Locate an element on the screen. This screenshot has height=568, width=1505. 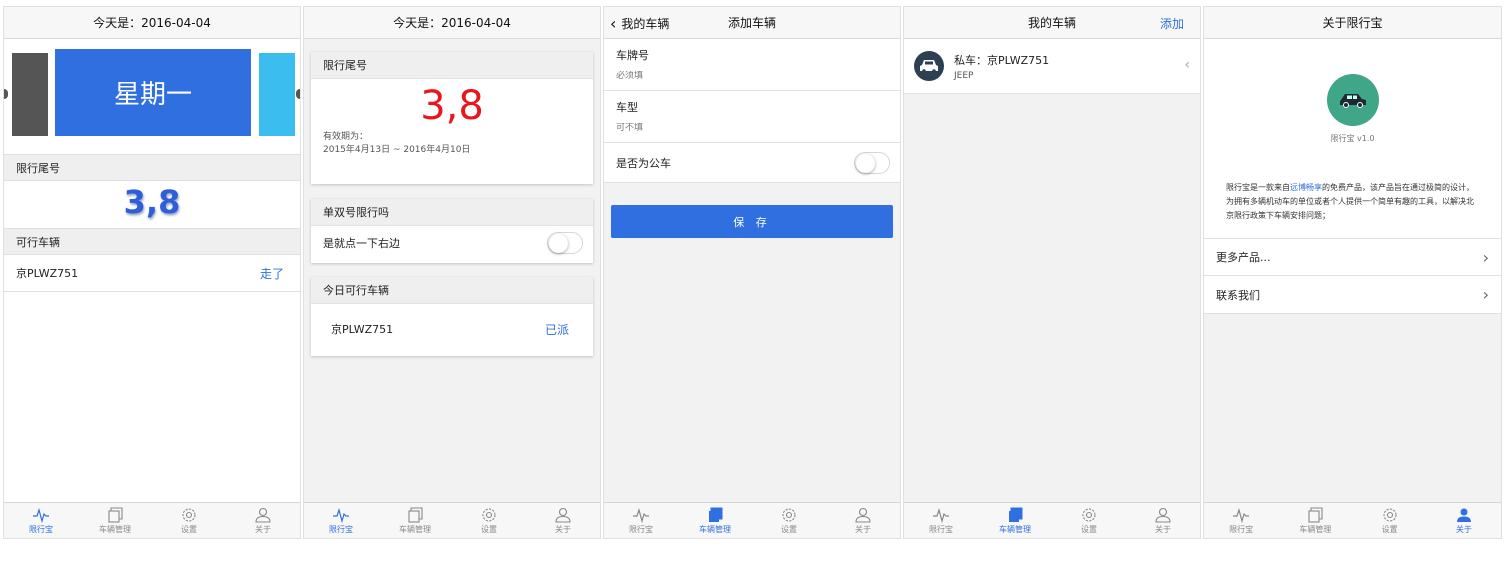
plate-field: 车牌号 is located at coordinates (752, 65).